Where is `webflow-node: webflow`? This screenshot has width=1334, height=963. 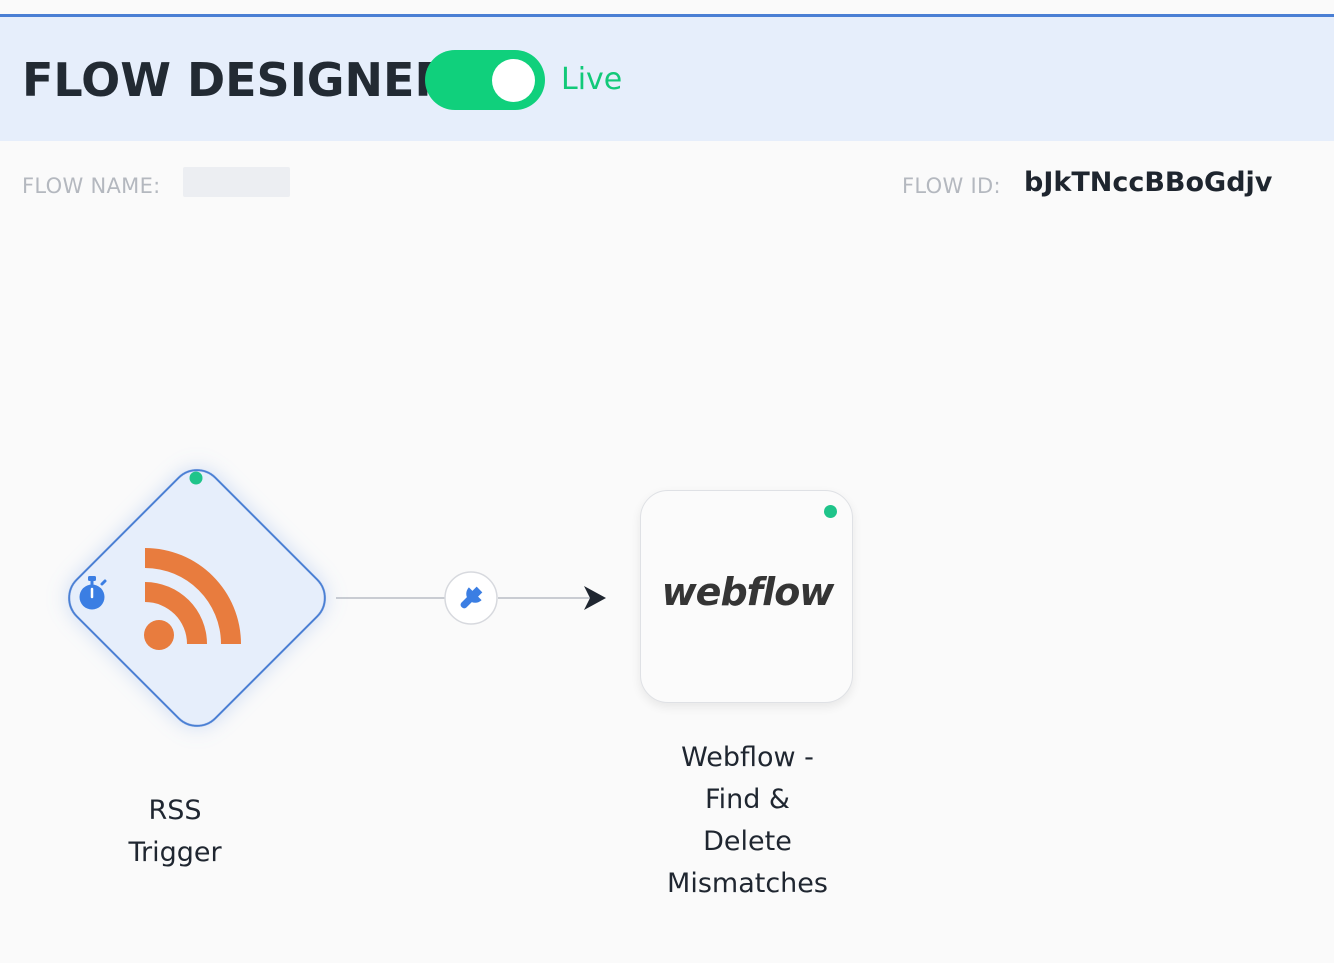 webflow-node: webflow is located at coordinates (746, 596).